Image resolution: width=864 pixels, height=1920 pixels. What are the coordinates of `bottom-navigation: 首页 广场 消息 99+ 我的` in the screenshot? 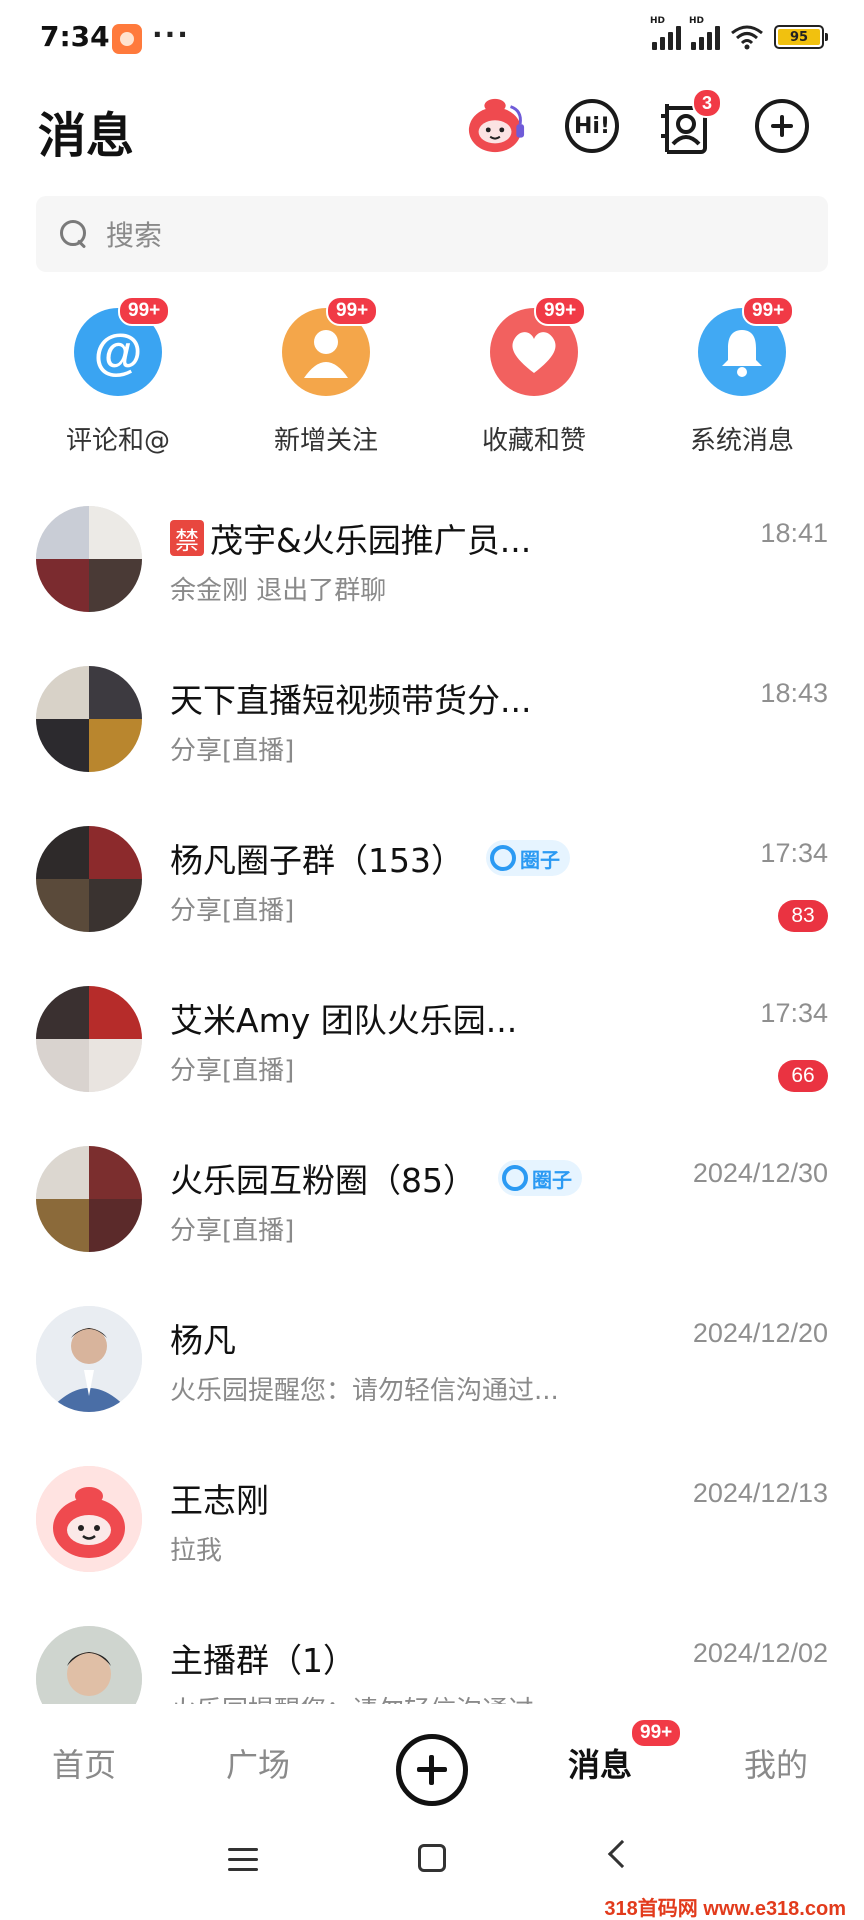 It's located at (432, 1764).